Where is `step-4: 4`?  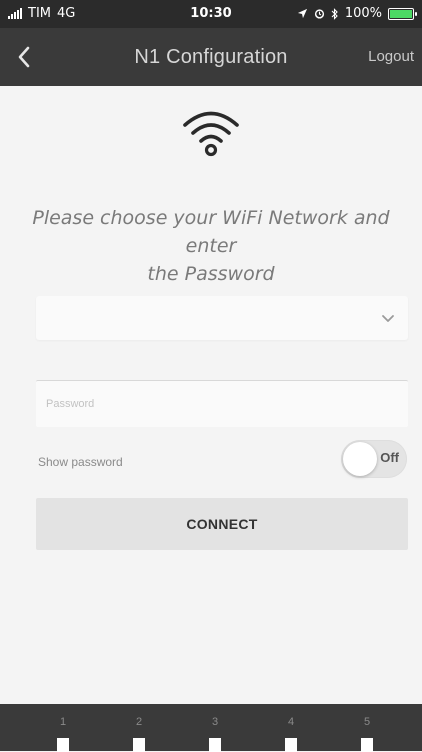
step-4: 4 is located at coordinates (291, 734).